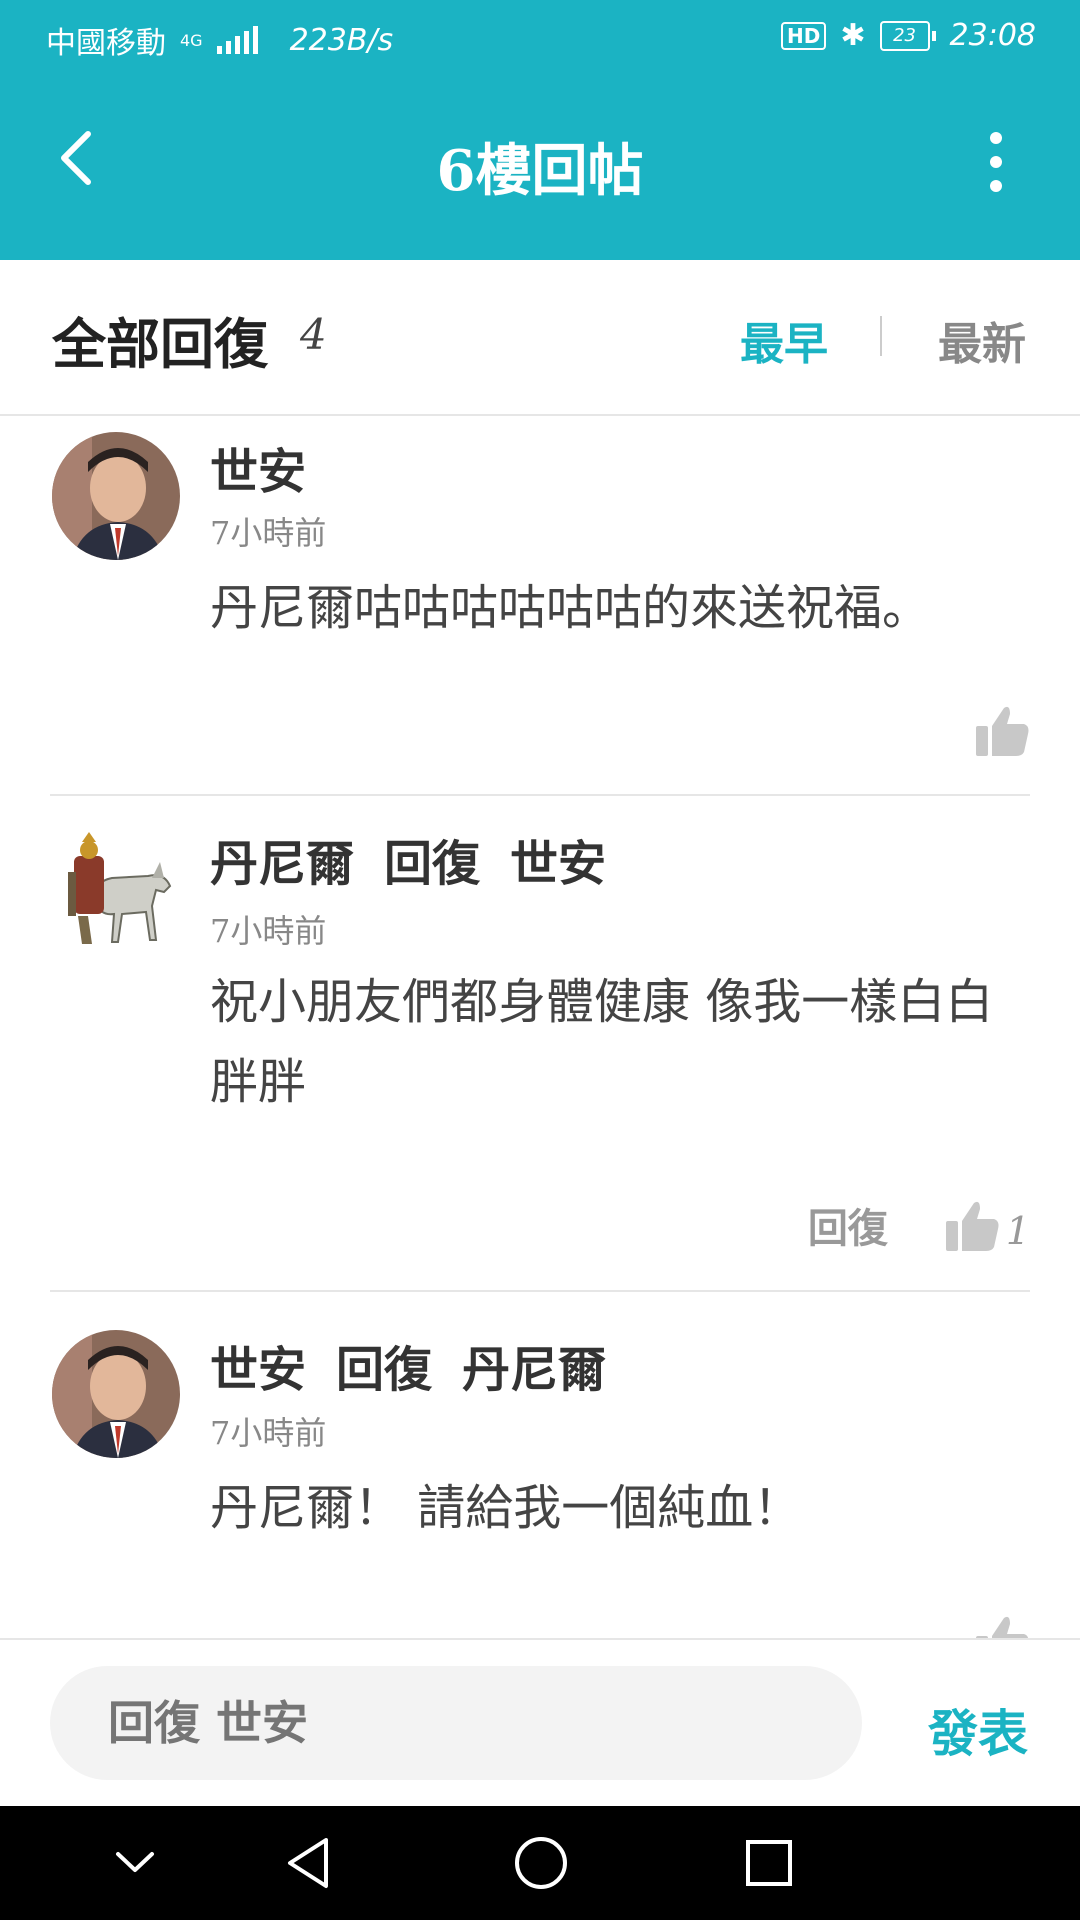  I want to click on like-count: 1, so click(1017, 1231).